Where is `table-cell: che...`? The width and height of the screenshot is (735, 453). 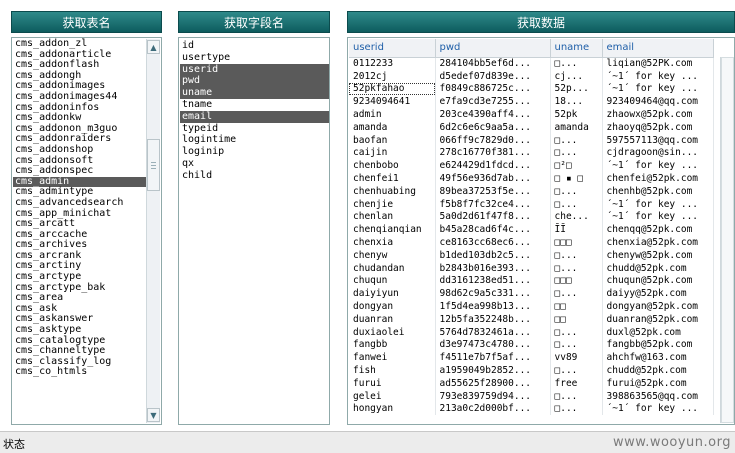
table-cell: che... is located at coordinates (576, 217).